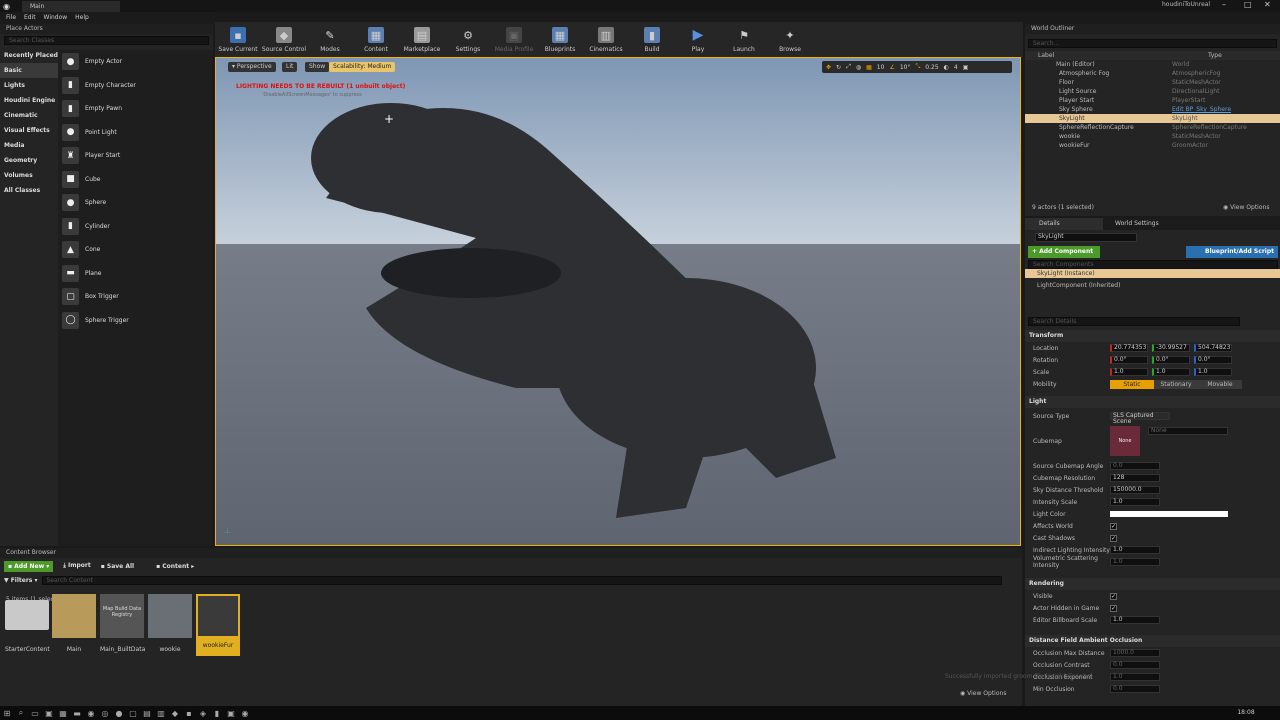 The height and width of the screenshot is (720, 1280). Describe the element at coordinates (35, 713) in the screenshot. I see `task-view-icon: ▭` at that location.